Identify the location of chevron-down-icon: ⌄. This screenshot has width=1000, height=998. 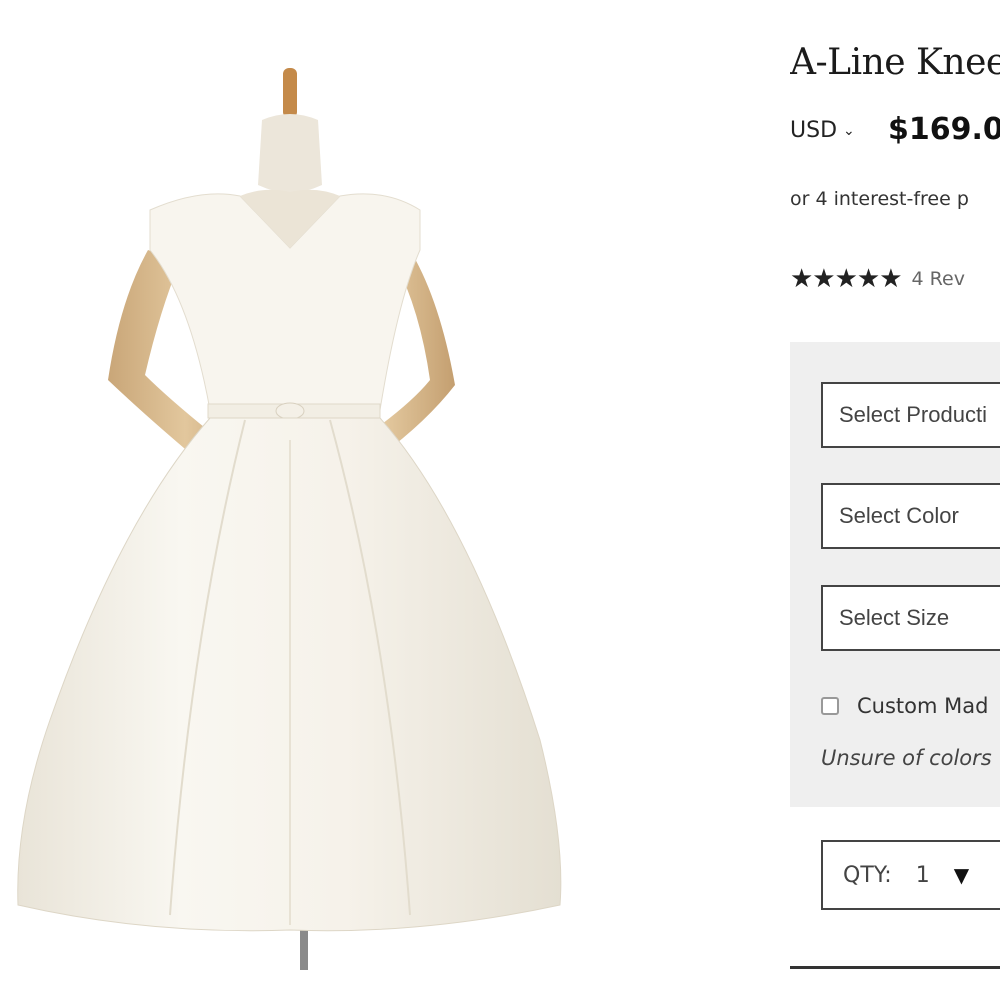
(849, 130).